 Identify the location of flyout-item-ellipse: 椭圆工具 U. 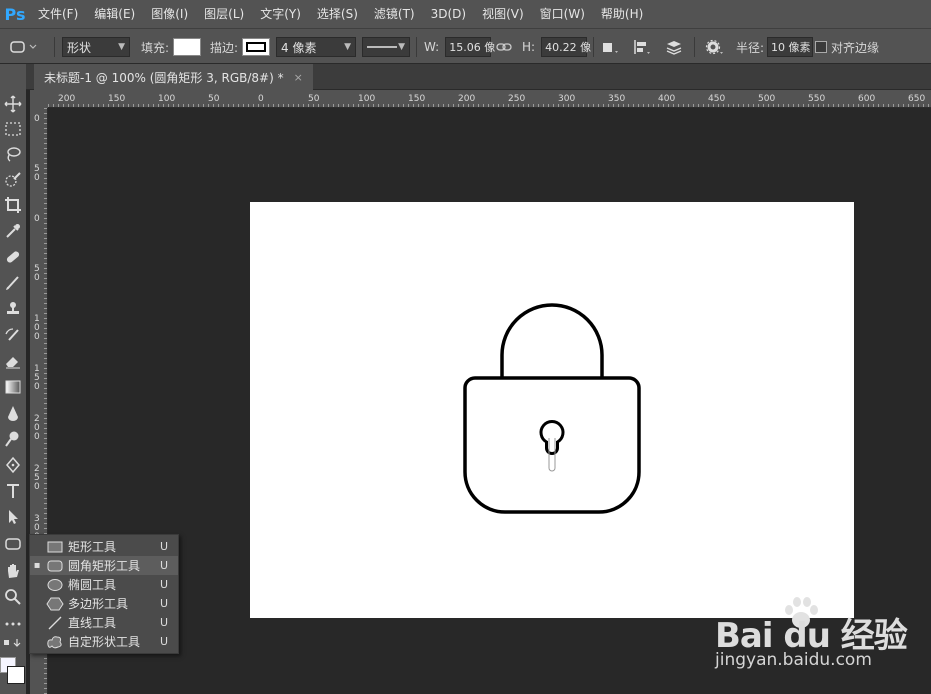
(104, 584).